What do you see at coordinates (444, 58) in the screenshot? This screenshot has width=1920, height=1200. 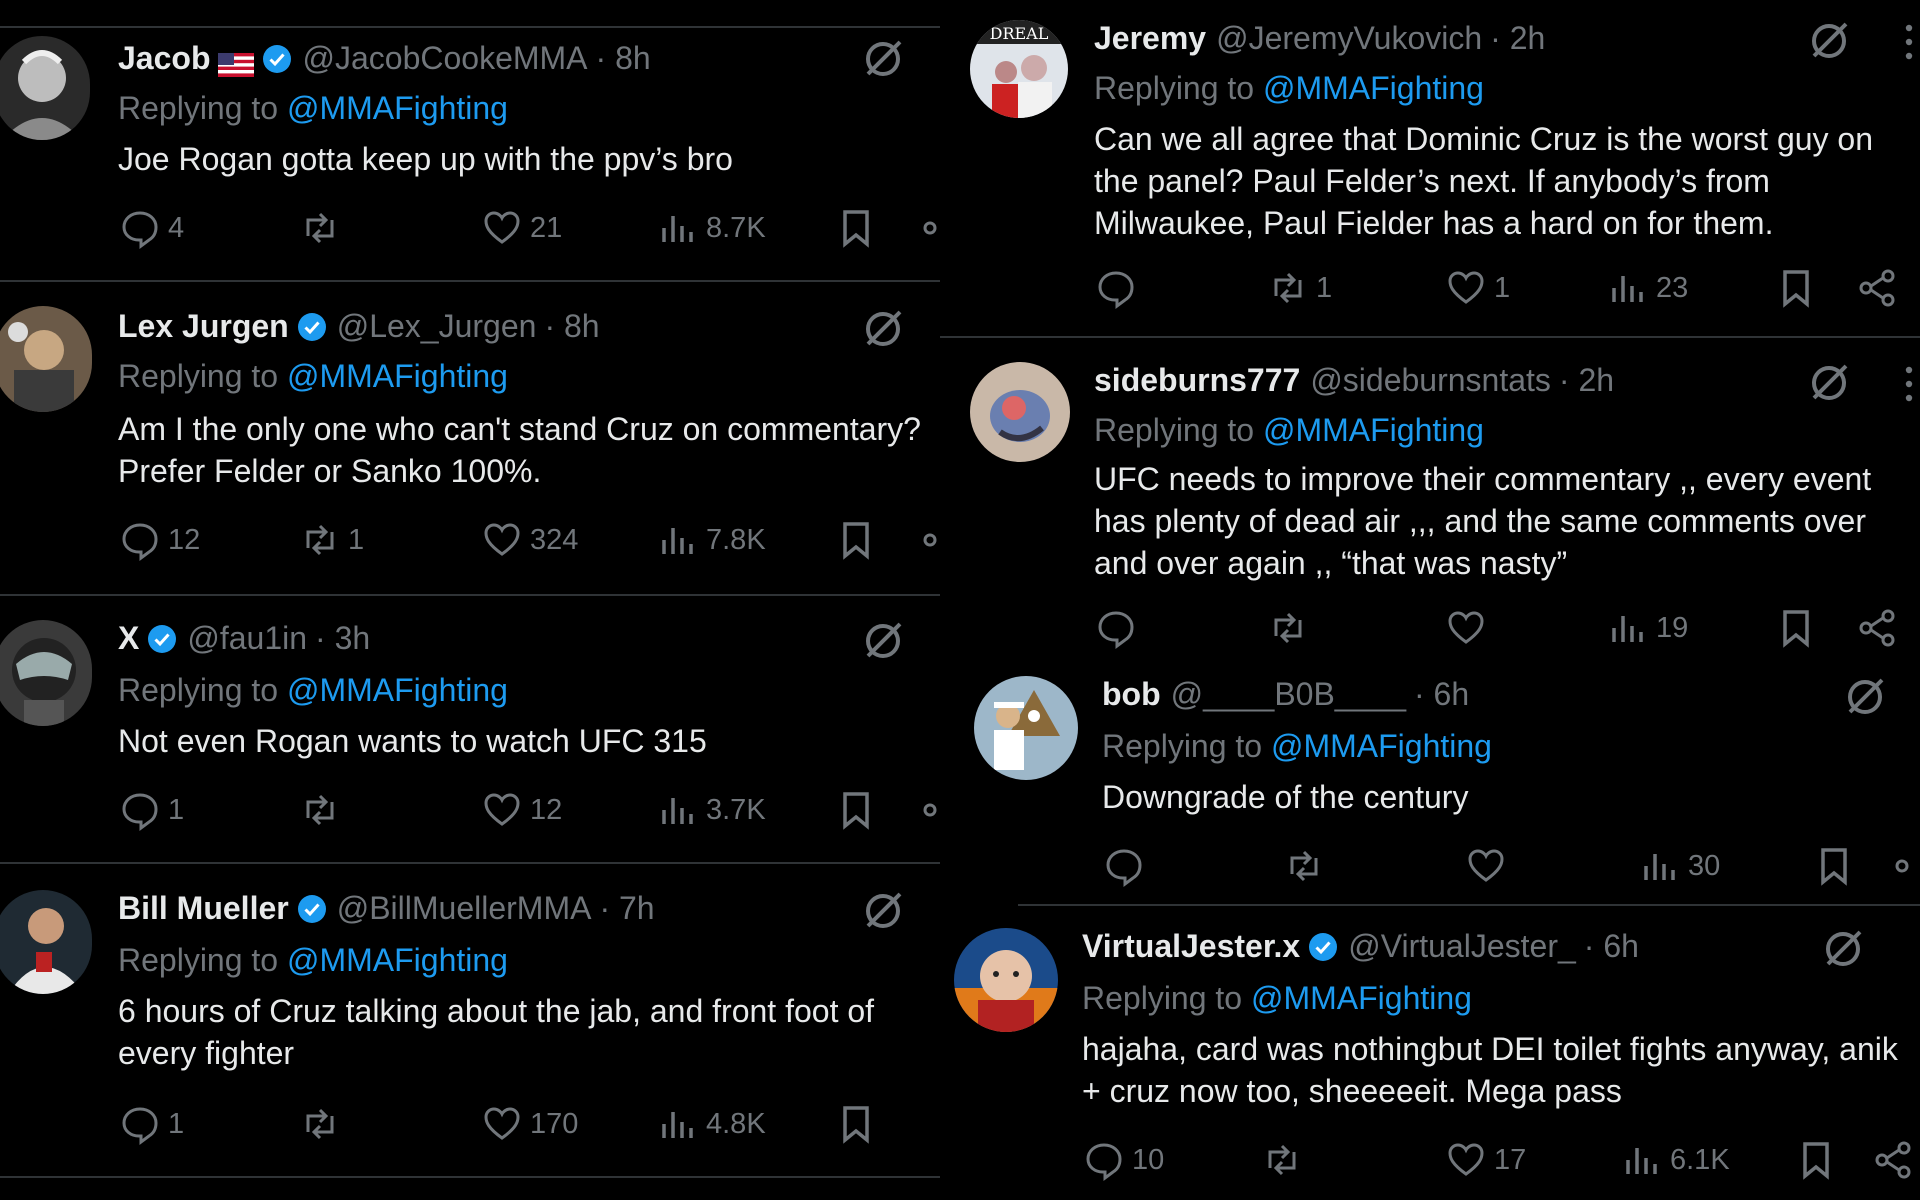 I see `user-handle: @JacobCookeMMA` at bounding box center [444, 58].